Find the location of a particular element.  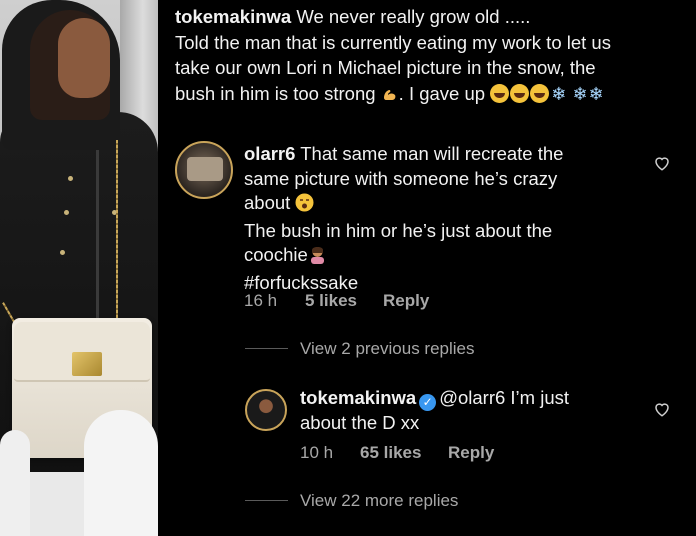

comment-meta: 16 h 5 likes Reply is located at coordinates (336, 301).